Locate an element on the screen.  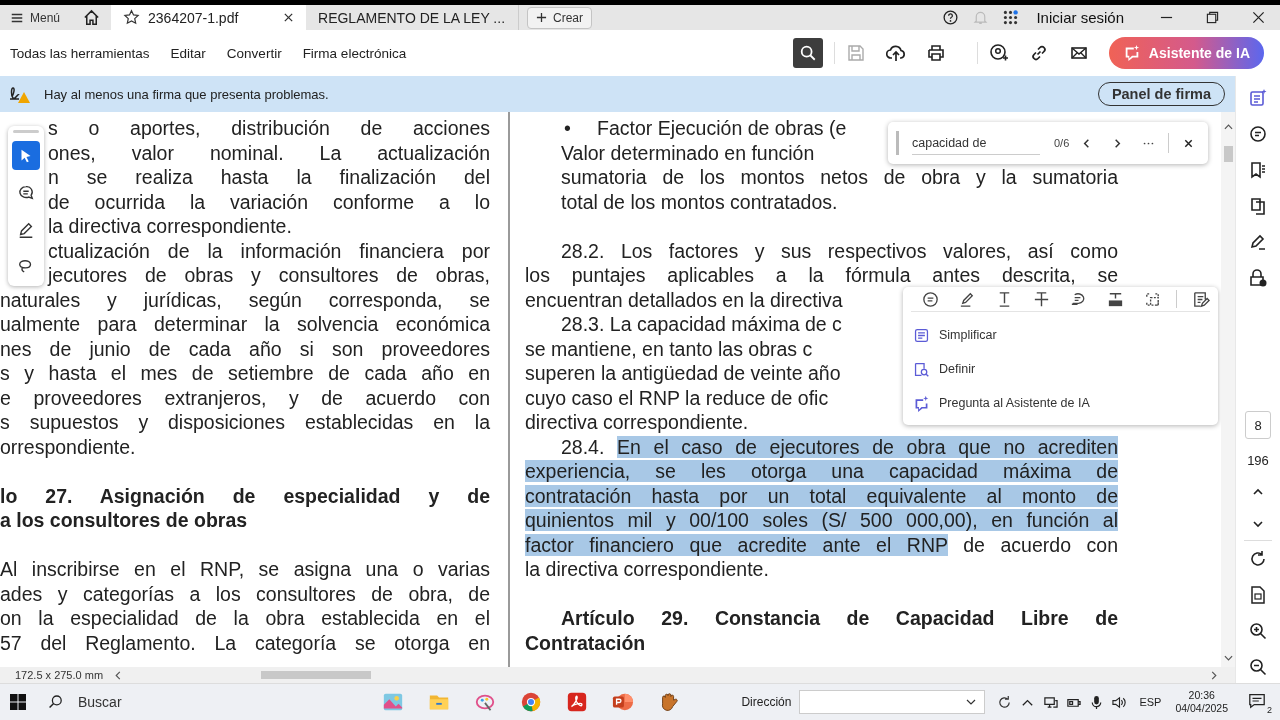
document-line: naturales y jurídicas, según corresponda, se is located at coordinates (245, 299).